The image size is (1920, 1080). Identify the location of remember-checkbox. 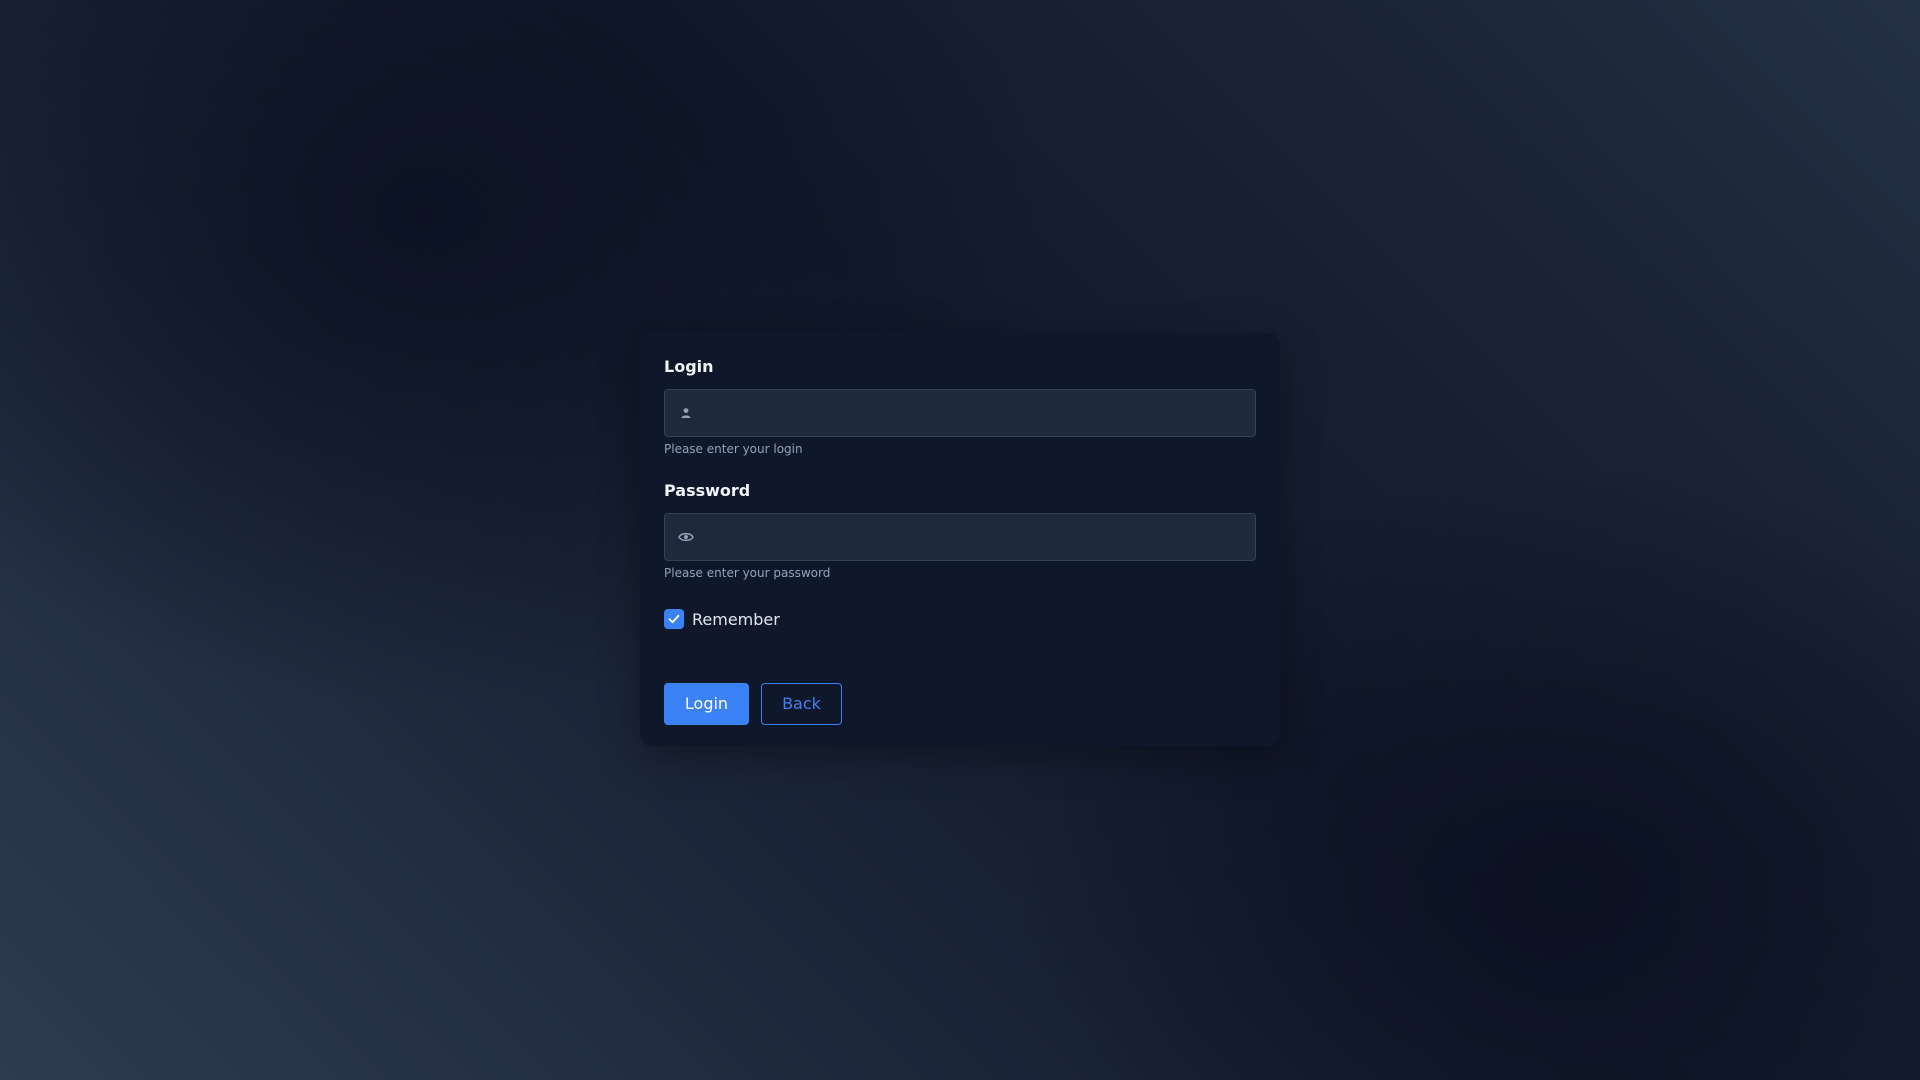
(674, 619).